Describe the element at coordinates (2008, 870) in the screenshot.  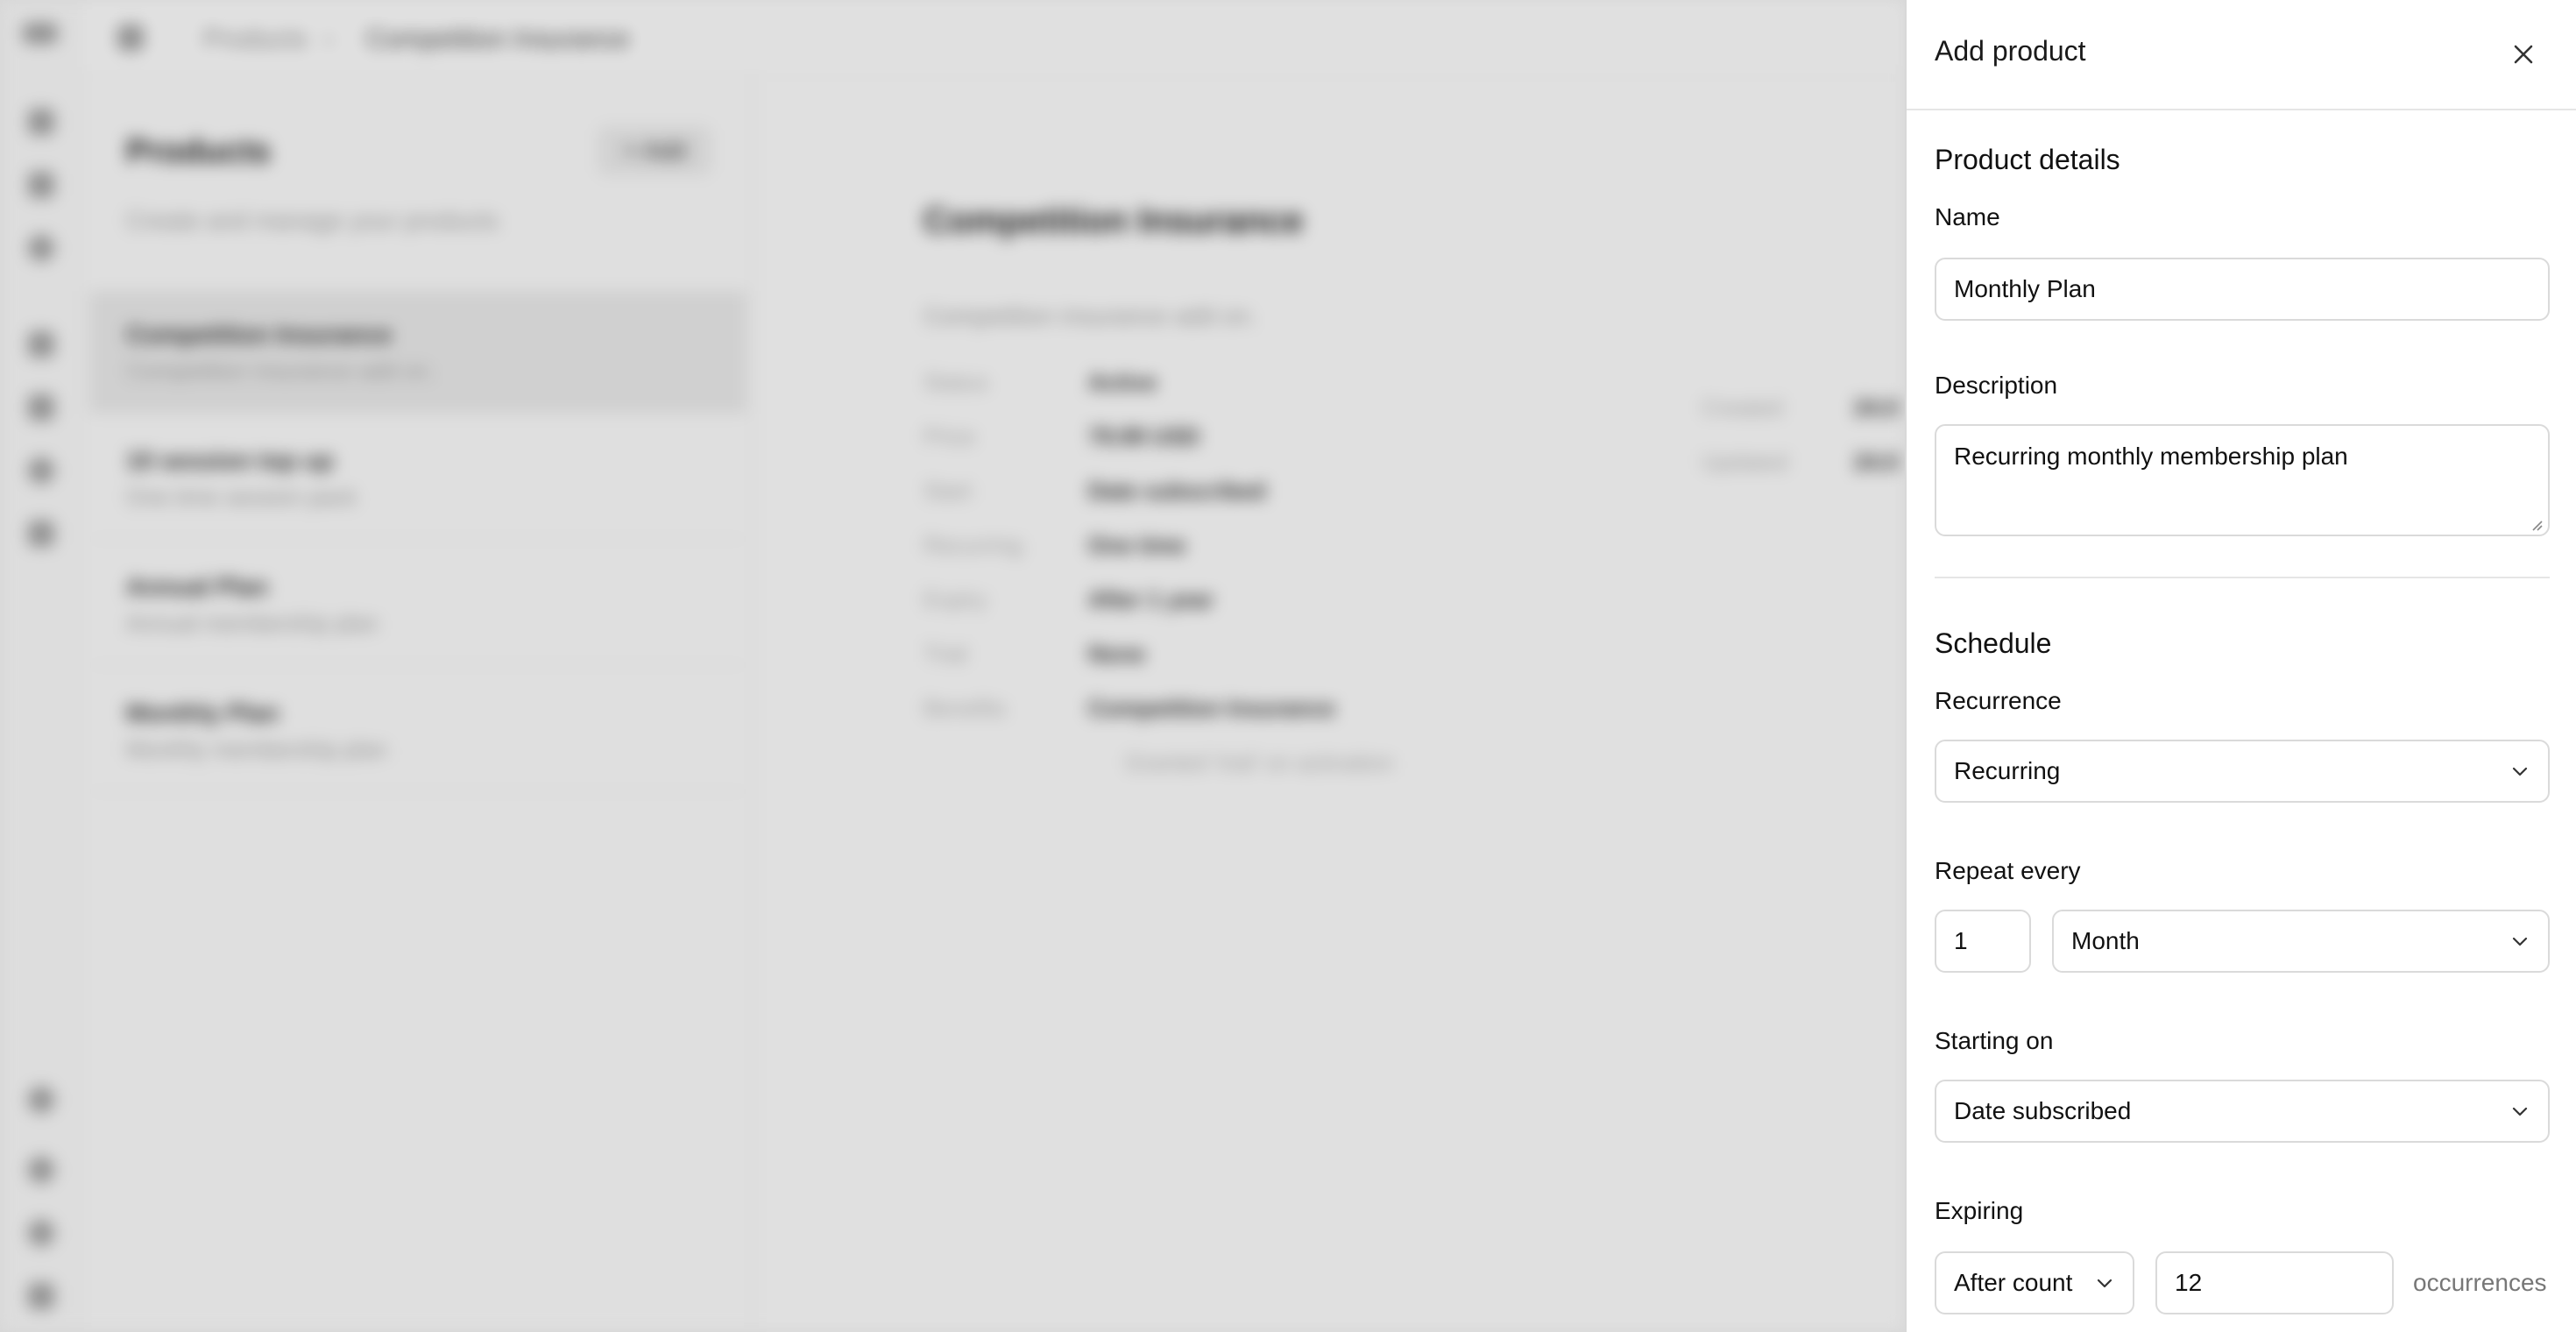
I see `repeat-every-label: Repeat every` at that location.